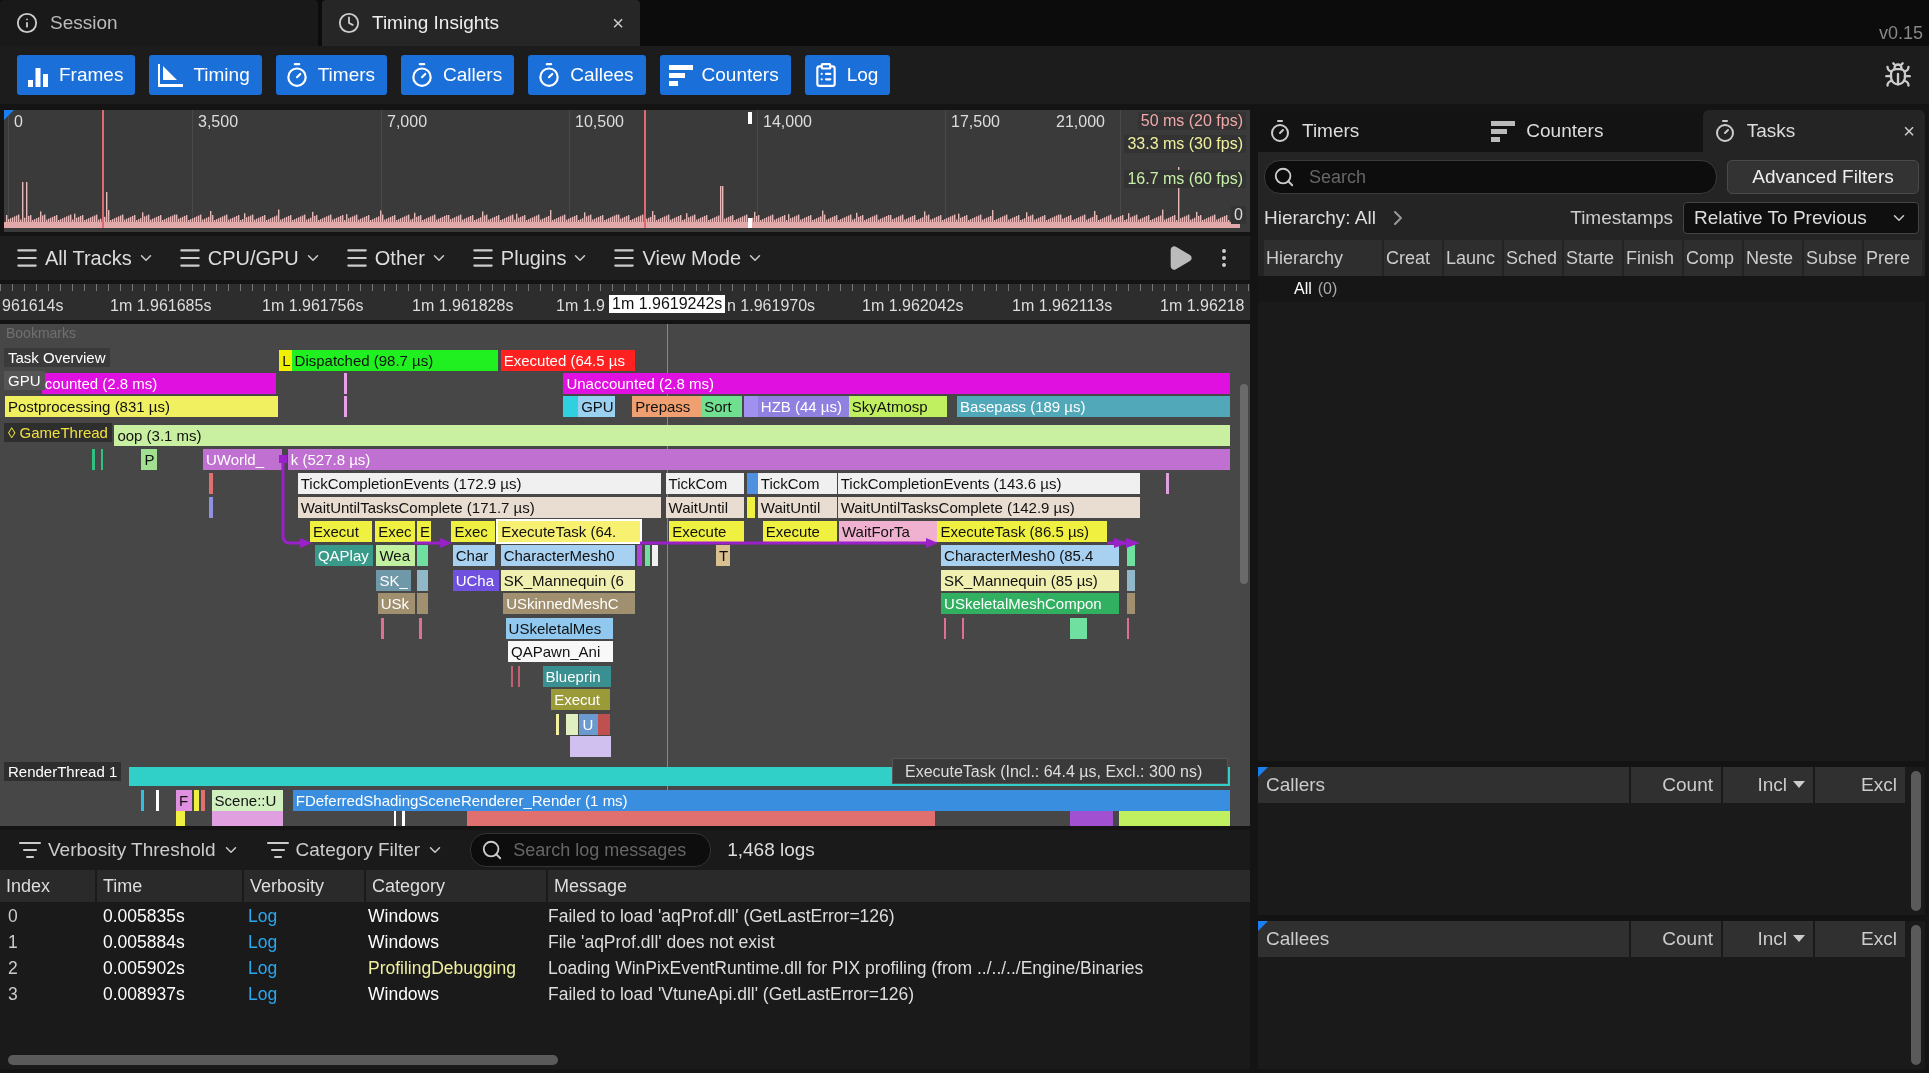 This screenshot has width=1929, height=1073. I want to click on timeline-event: F, so click(183, 801).